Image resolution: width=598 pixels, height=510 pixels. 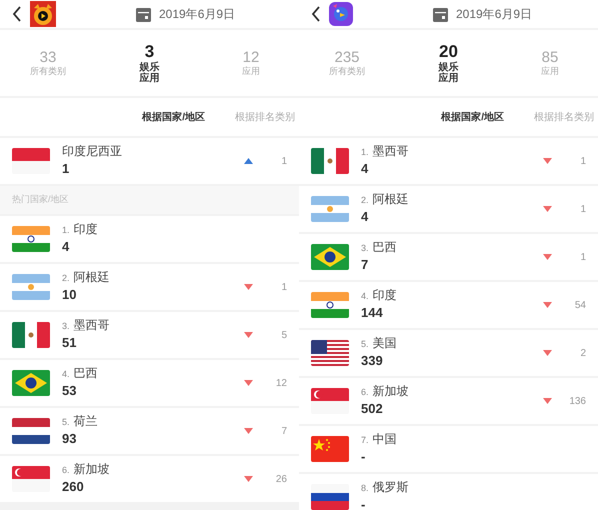 I want to click on rank-change: 54, so click(x=580, y=305).